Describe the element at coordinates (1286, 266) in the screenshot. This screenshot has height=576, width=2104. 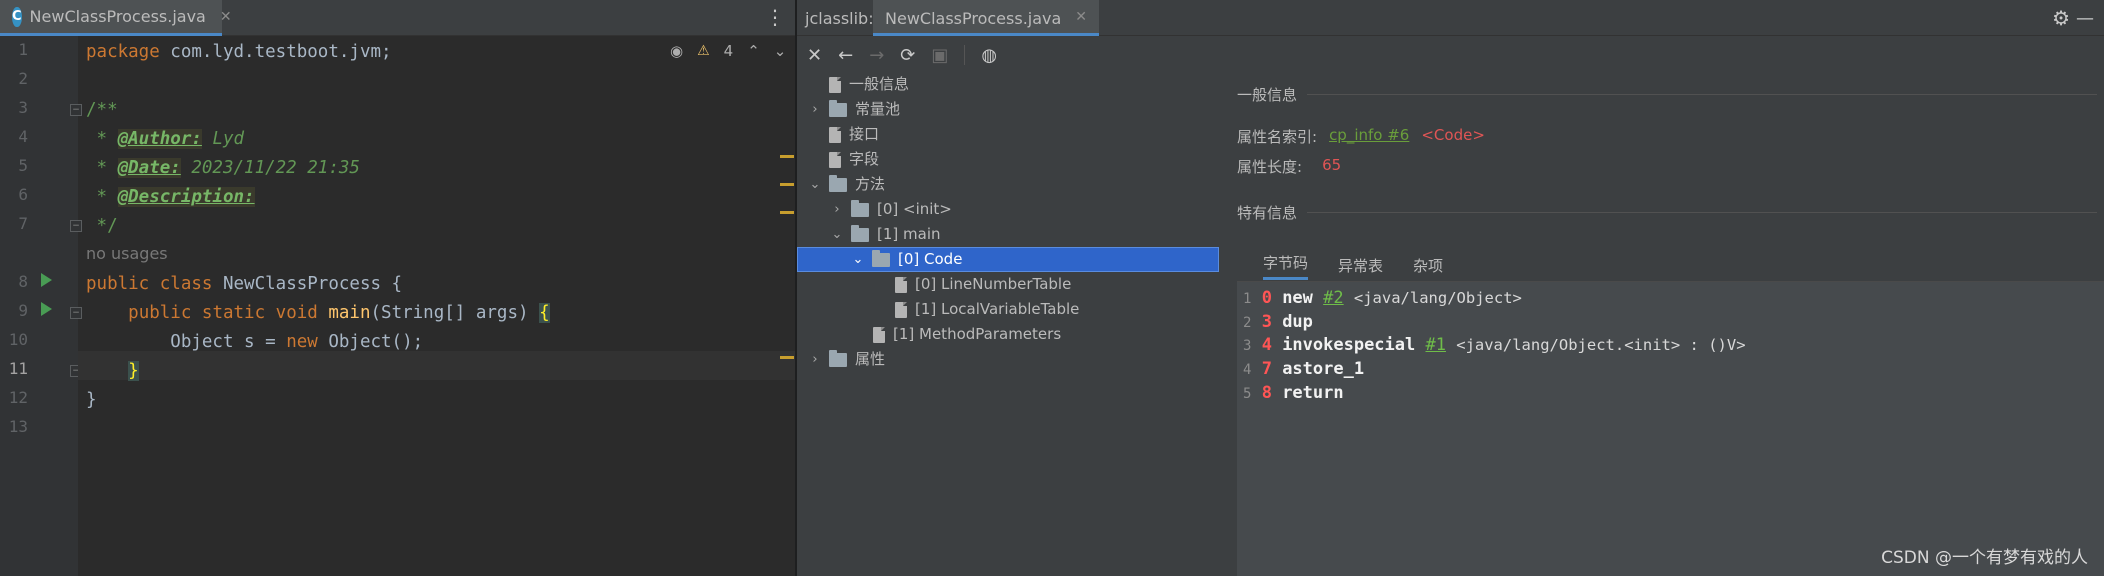
I see `tab-bytecode: 字节码` at that location.